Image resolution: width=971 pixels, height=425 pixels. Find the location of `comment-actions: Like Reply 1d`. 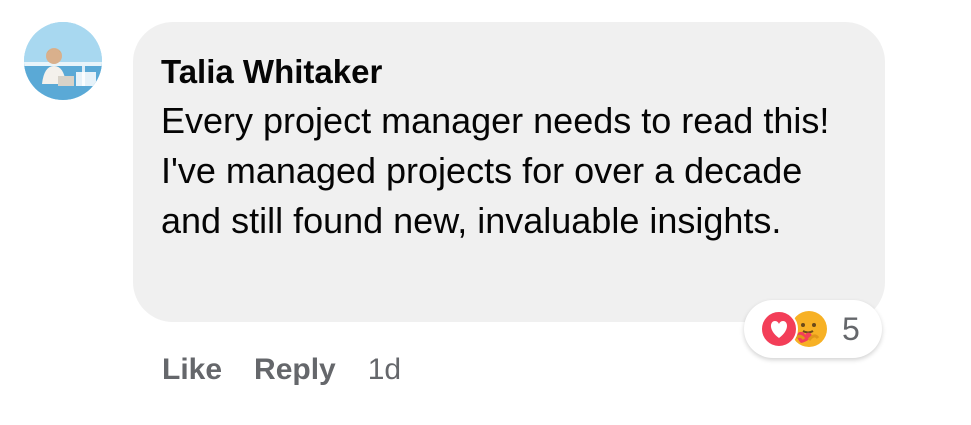

comment-actions: Like Reply 1d is located at coordinates (281, 370).